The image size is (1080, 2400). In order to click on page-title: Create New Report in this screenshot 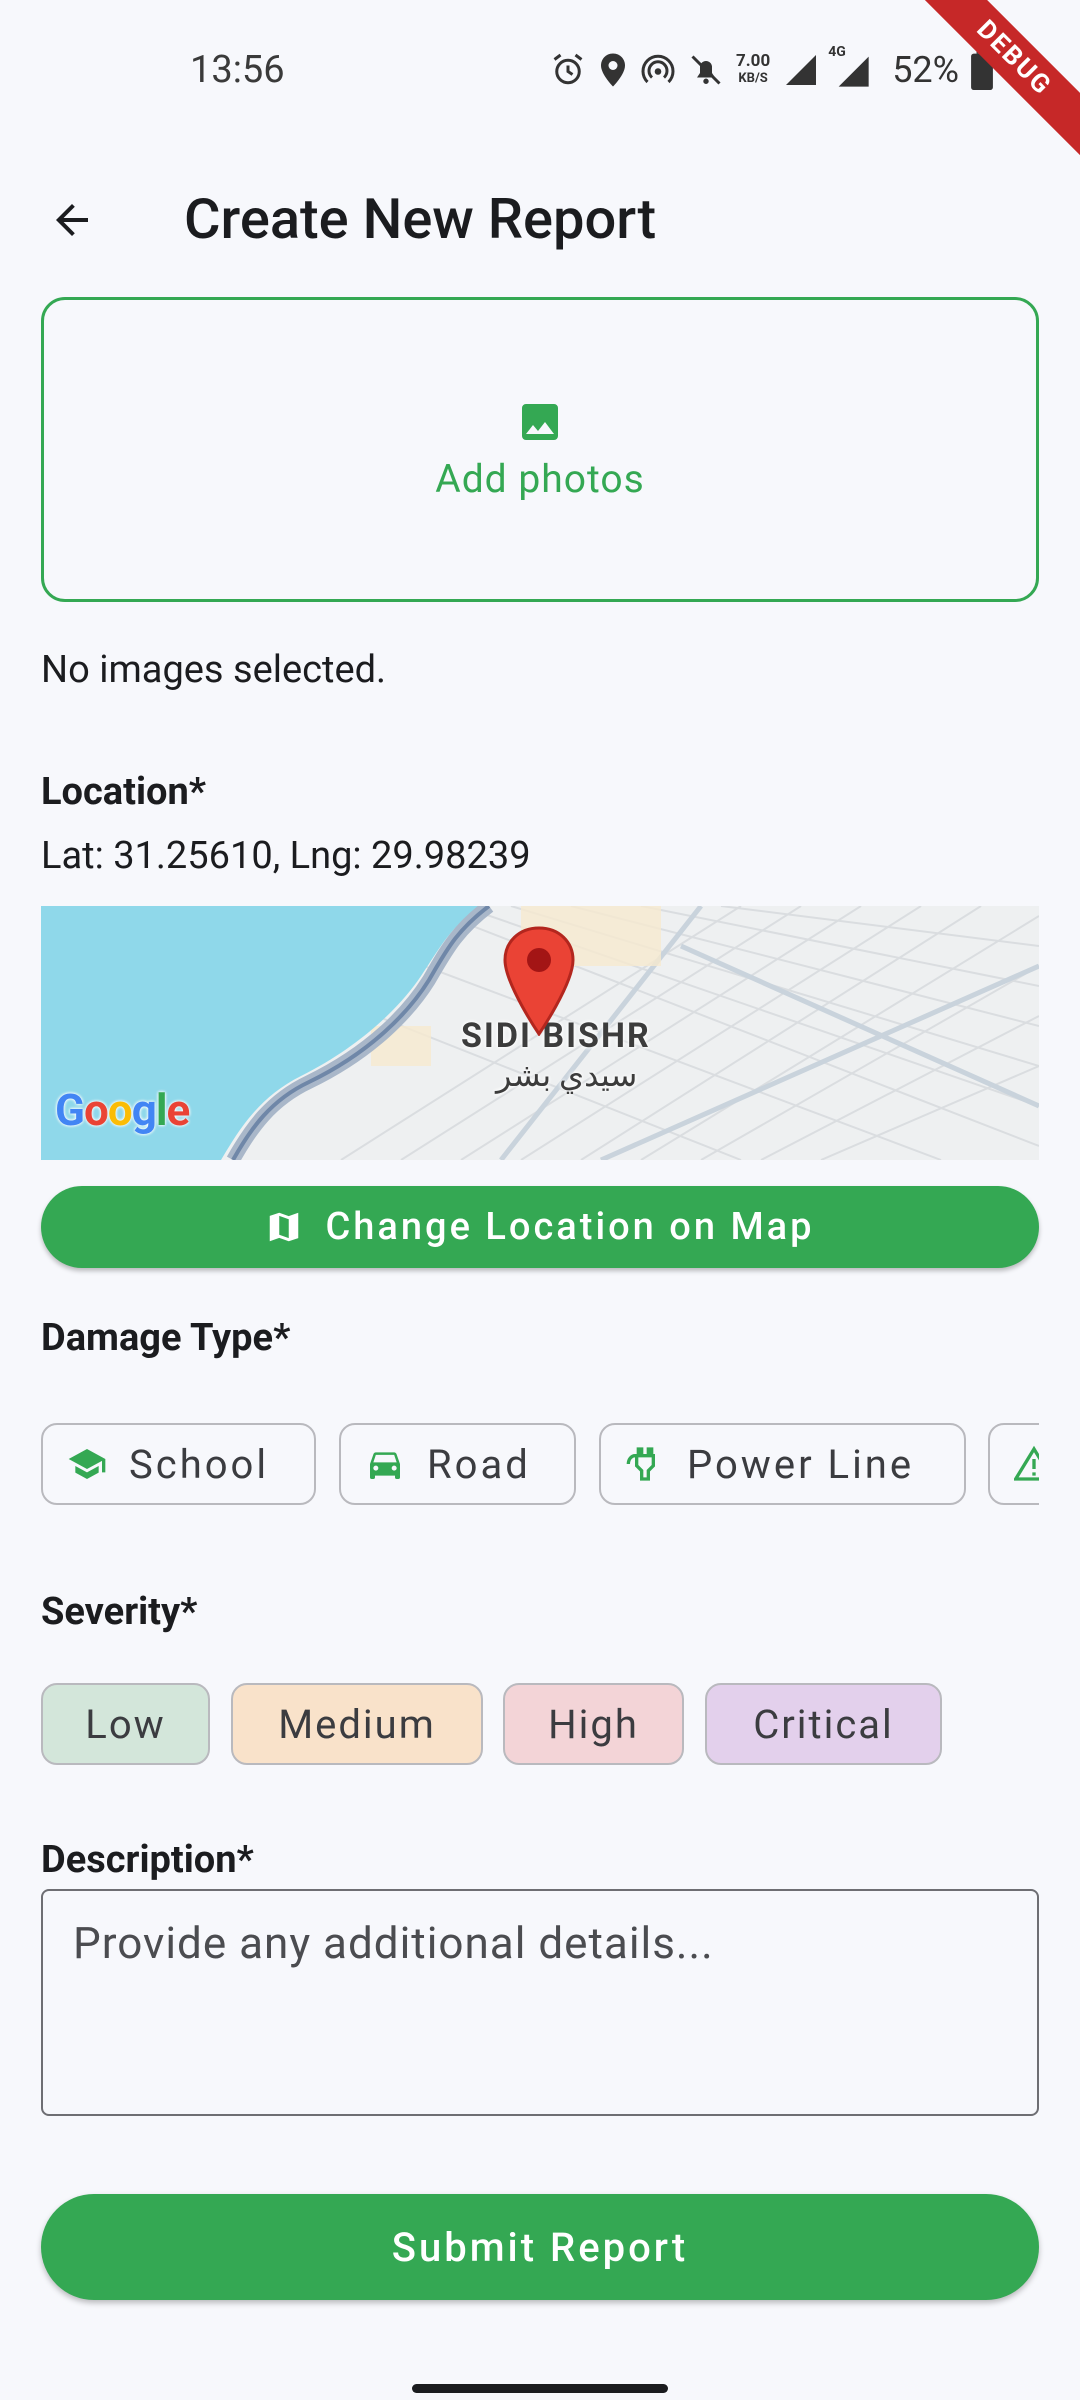, I will do `click(420, 219)`.